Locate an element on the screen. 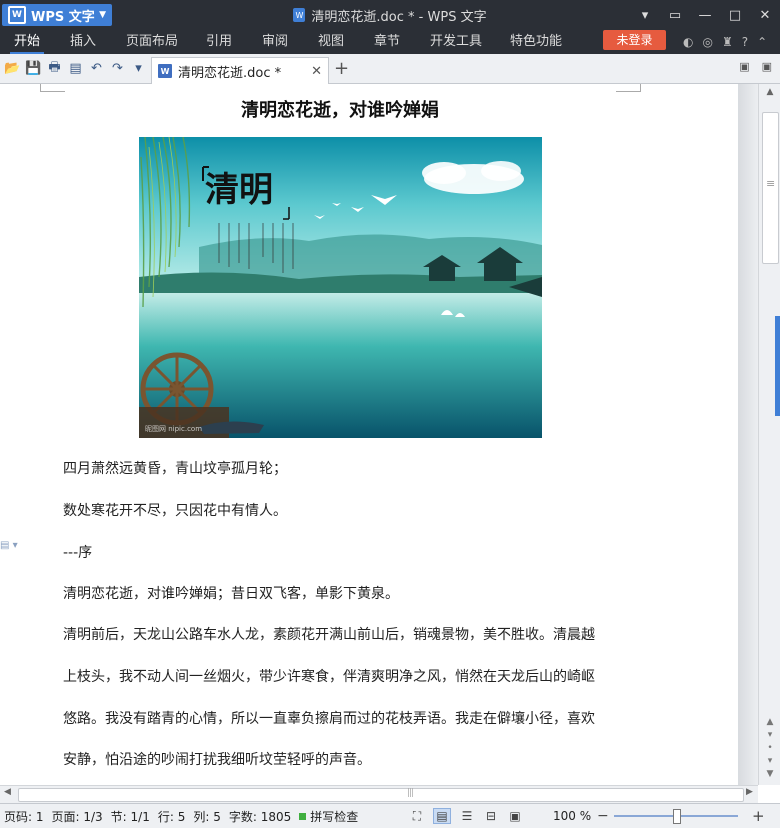 Image resolution: width=780 pixels, height=828 pixels. restore-layout-icon: ▭ is located at coordinates (675, 15).